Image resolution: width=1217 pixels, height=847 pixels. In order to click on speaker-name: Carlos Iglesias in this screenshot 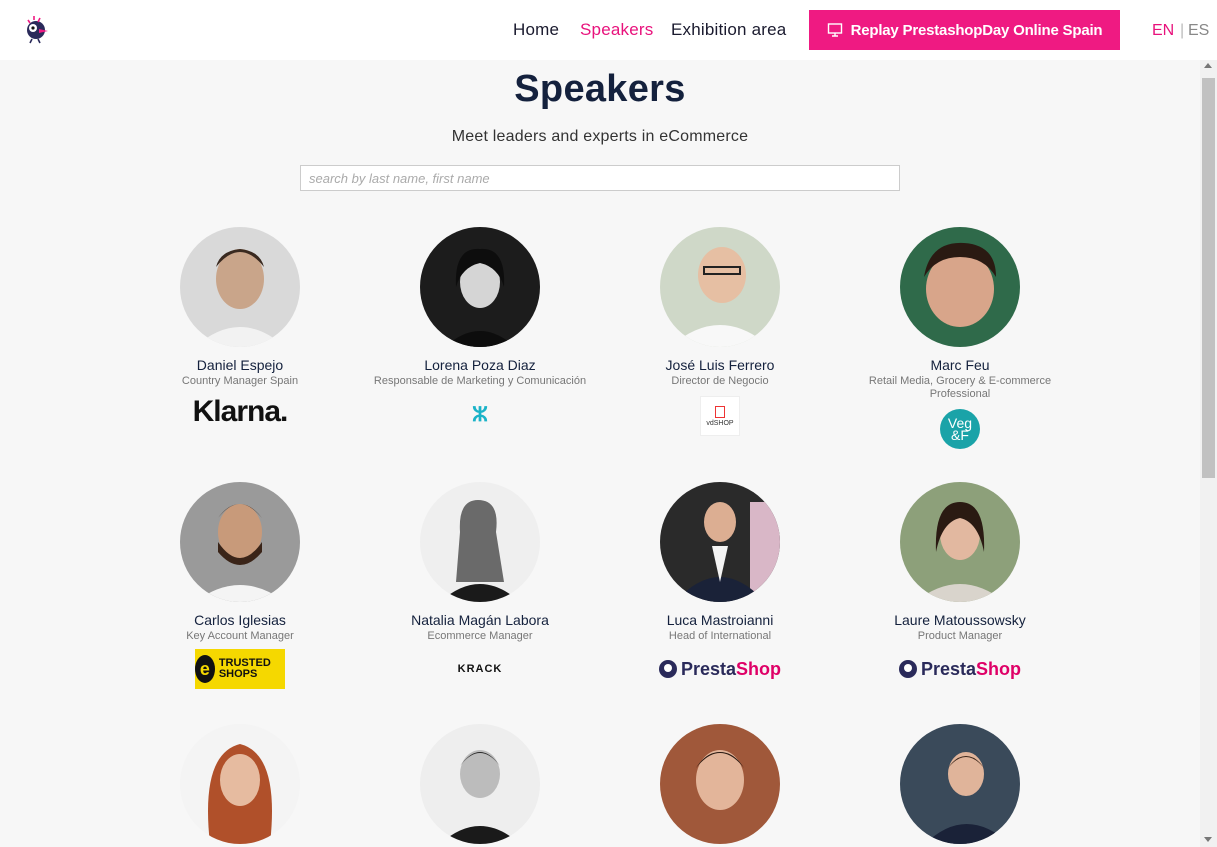, I will do `click(240, 620)`.